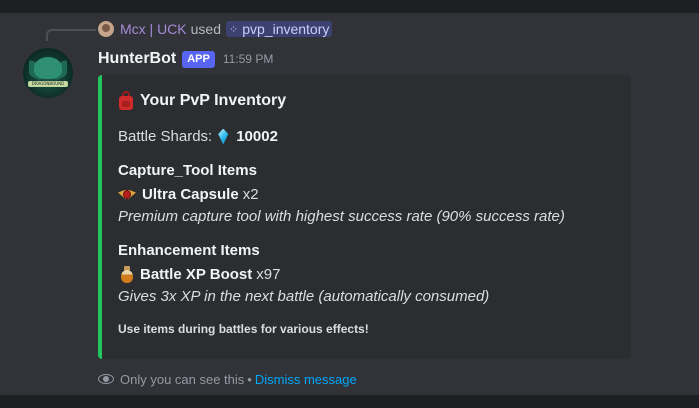  I want to click on slash-command-icon: ⁘, so click(234, 29).